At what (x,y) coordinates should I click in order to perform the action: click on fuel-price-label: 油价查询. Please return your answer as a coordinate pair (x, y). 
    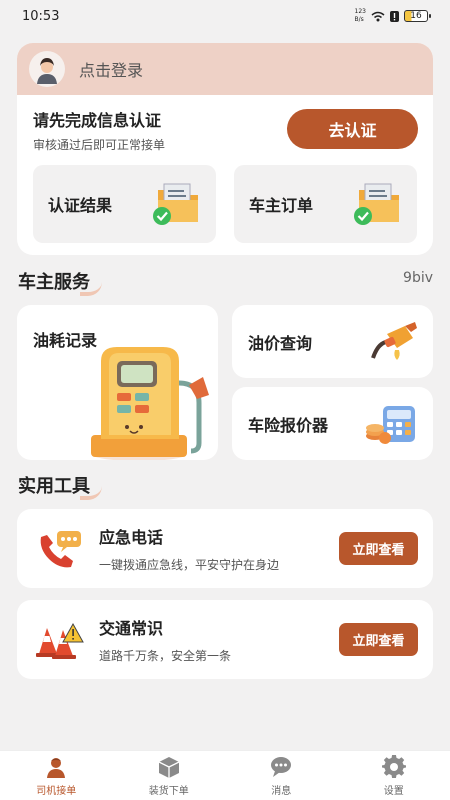
    Looking at the image, I should click on (280, 343).